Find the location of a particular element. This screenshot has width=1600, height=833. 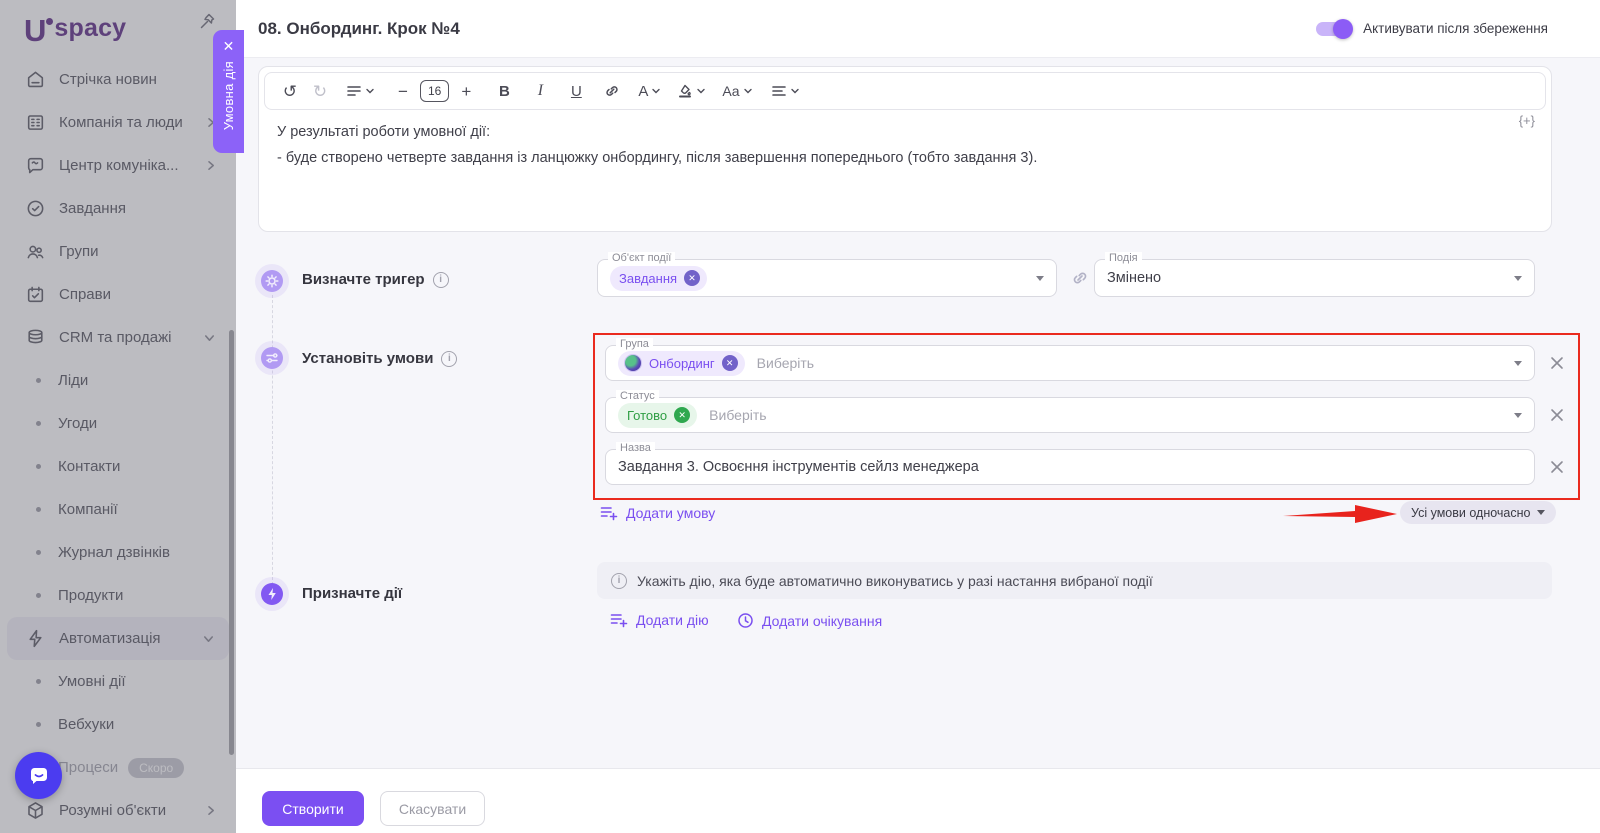

sidebar-item-sub: Продукти is located at coordinates (118, 595).